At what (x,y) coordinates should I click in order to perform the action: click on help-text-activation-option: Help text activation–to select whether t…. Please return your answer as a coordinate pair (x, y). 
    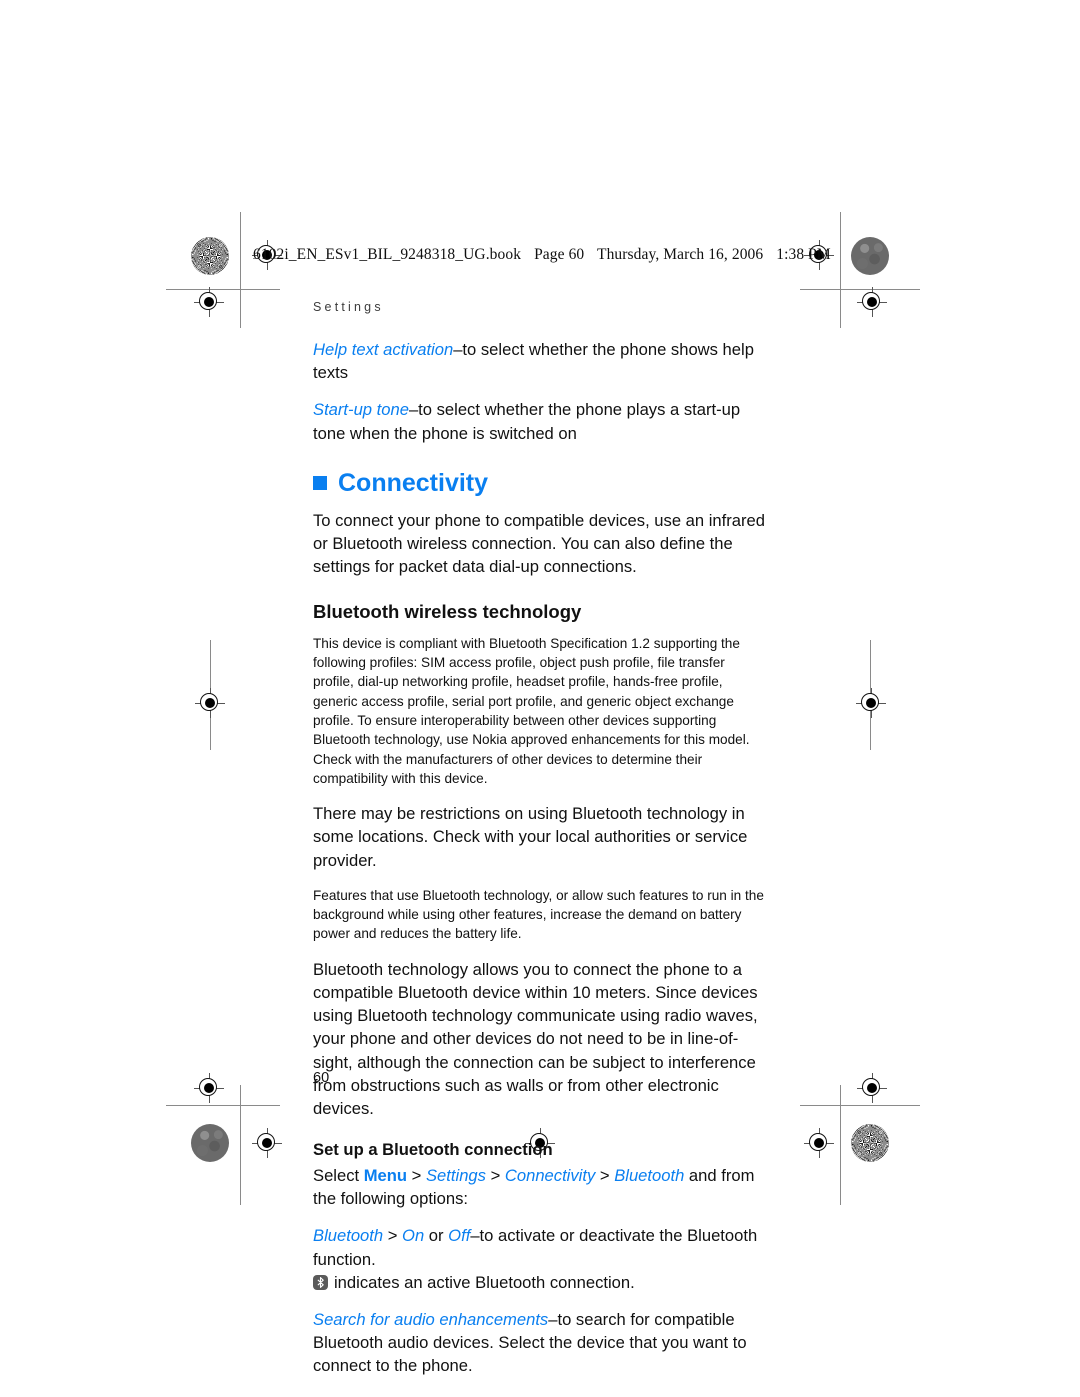
    Looking at the image, I should click on (539, 361).